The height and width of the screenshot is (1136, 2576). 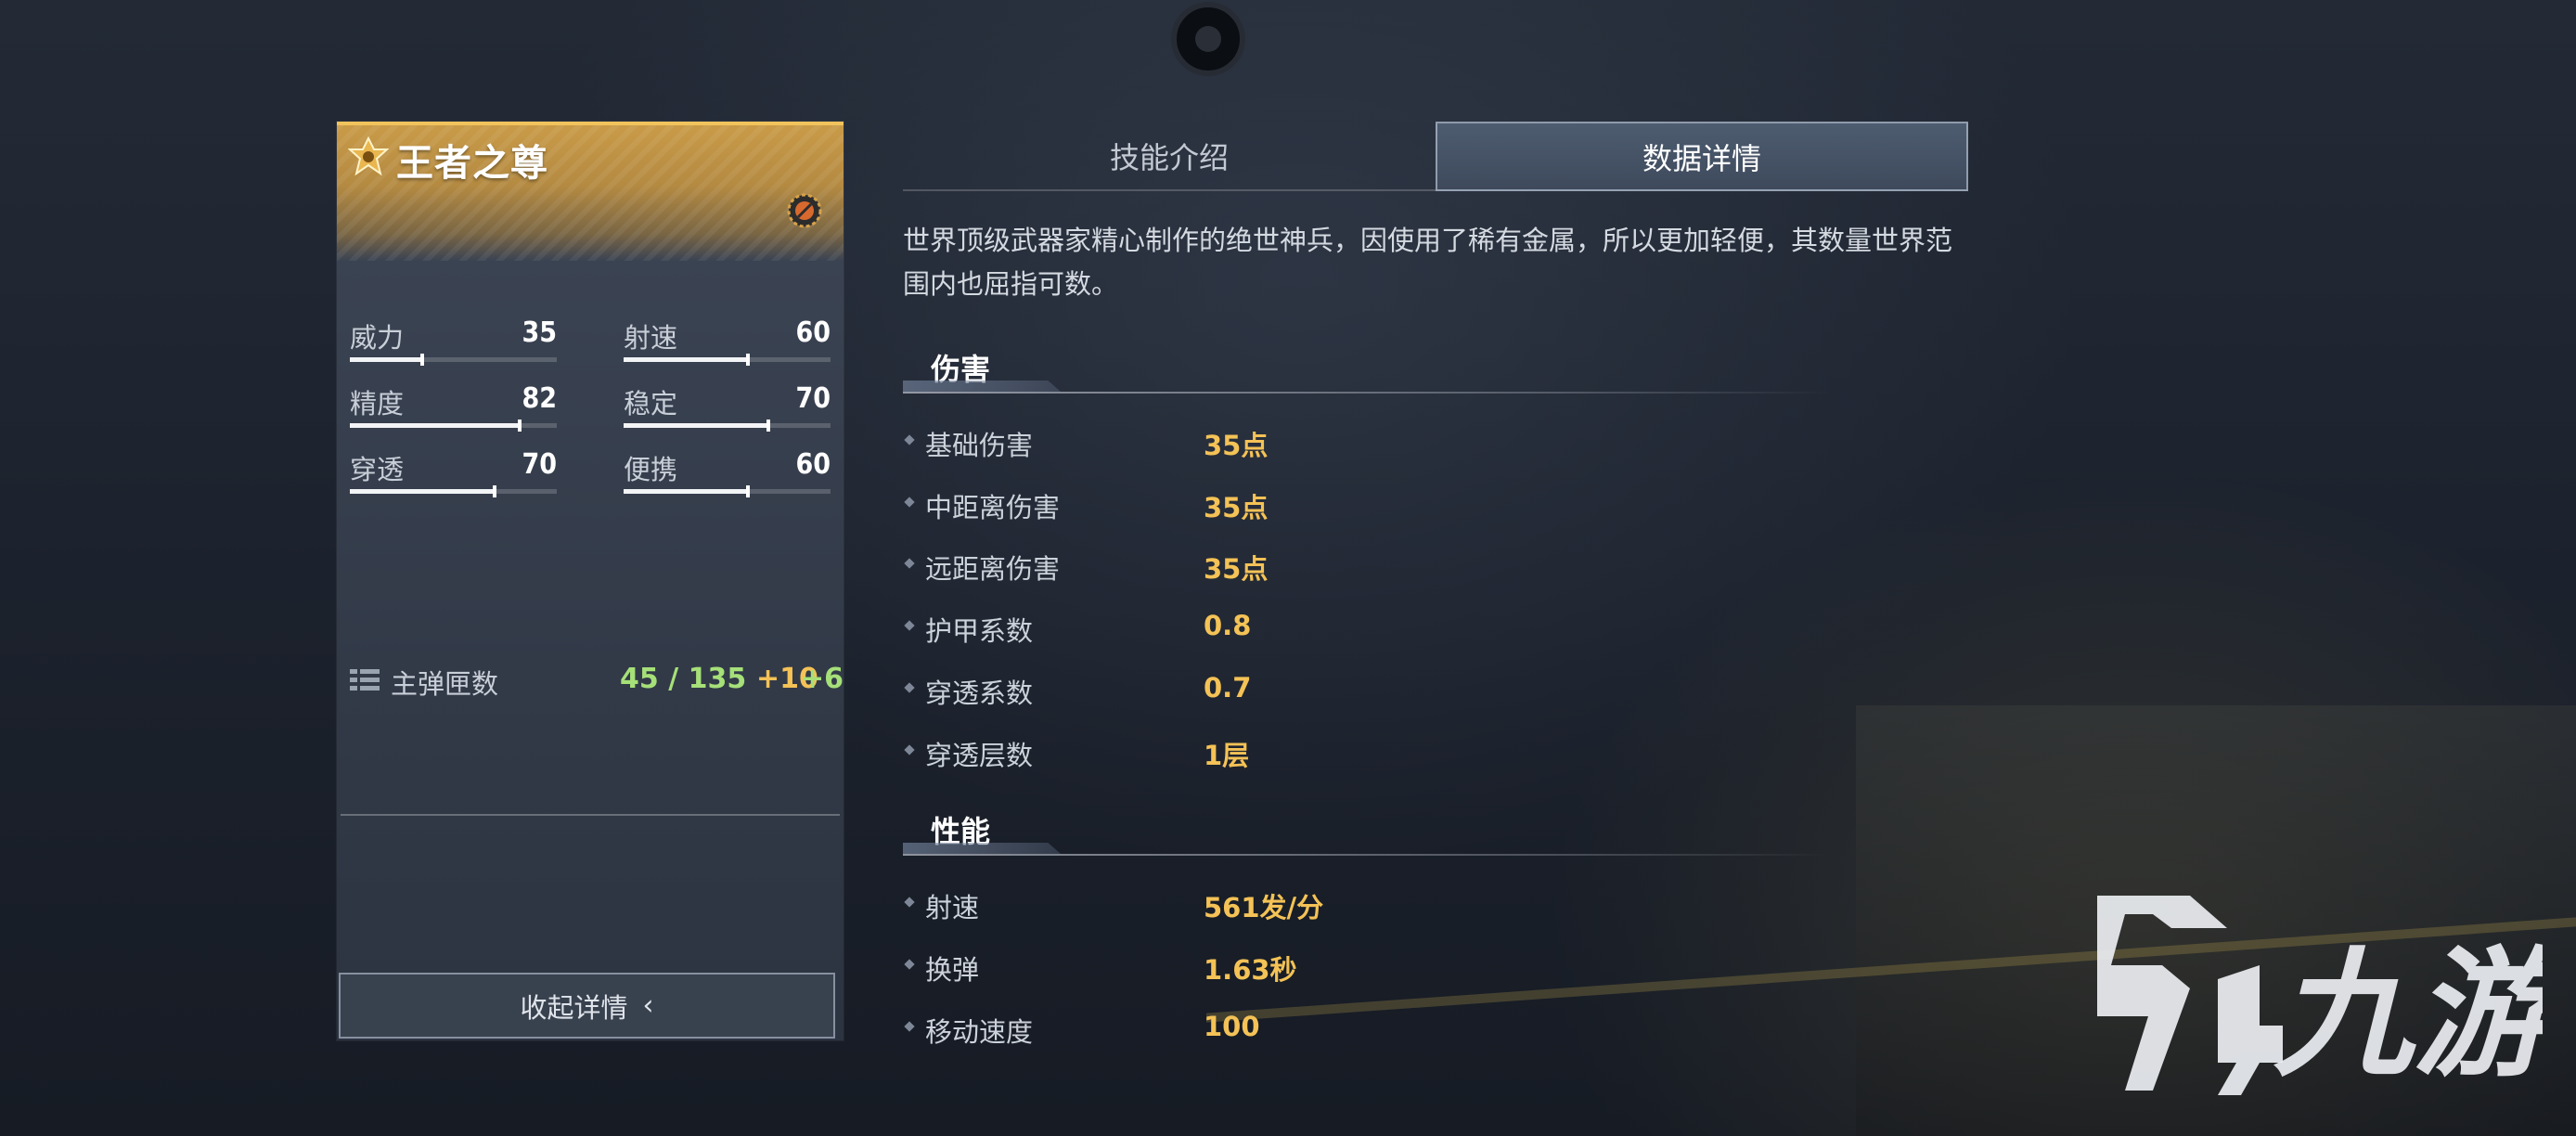 What do you see at coordinates (365, 680) in the screenshot?
I see `magazine-icon` at bounding box center [365, 680].